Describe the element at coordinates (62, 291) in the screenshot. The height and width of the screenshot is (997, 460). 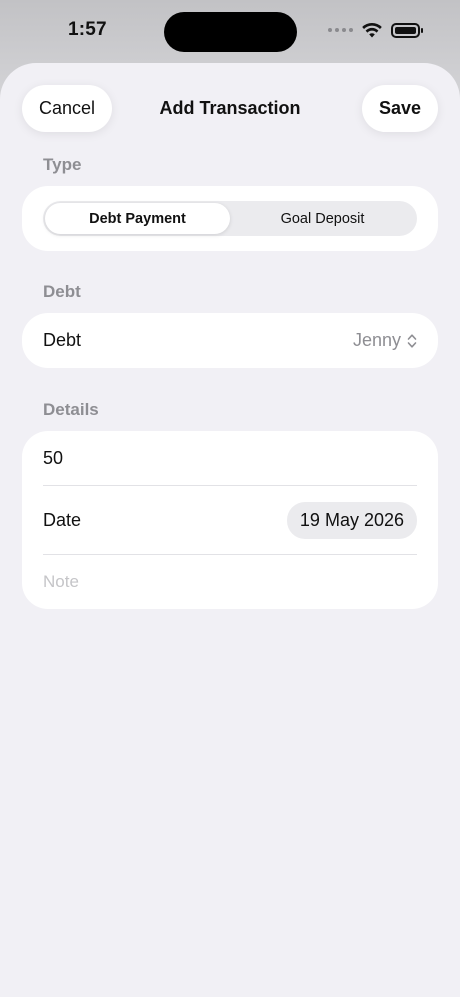
I see `debt-section-header: Debt` at that location.